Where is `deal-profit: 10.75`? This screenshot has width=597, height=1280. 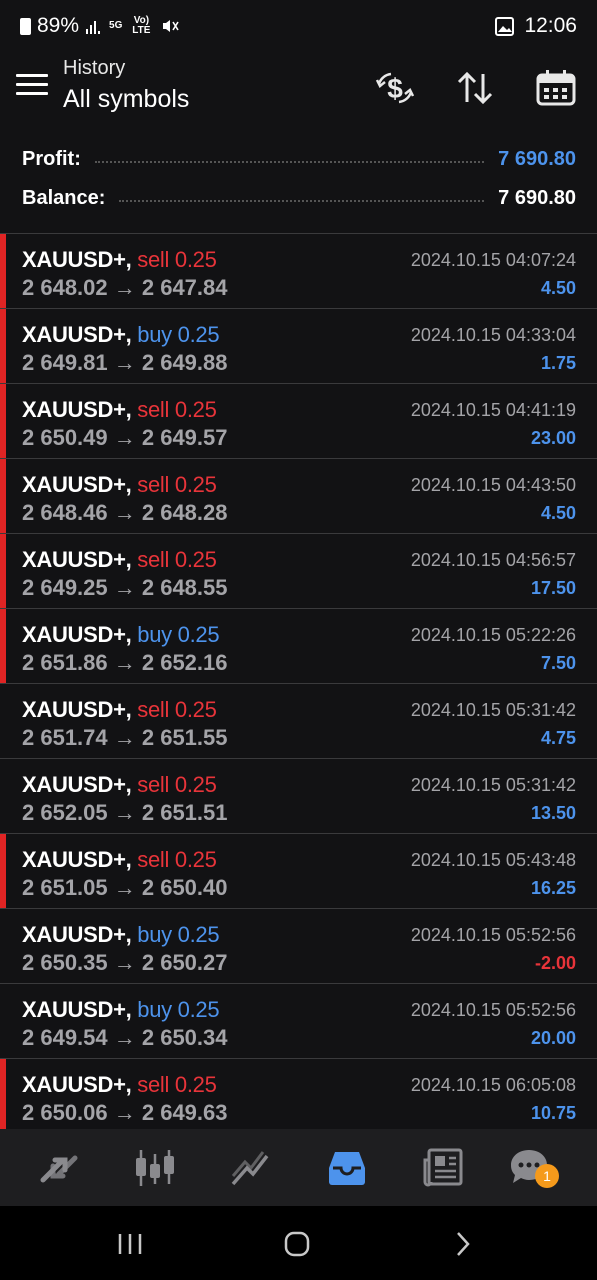 deal-profit: 10.75 is located at coordinates (553, 1113).